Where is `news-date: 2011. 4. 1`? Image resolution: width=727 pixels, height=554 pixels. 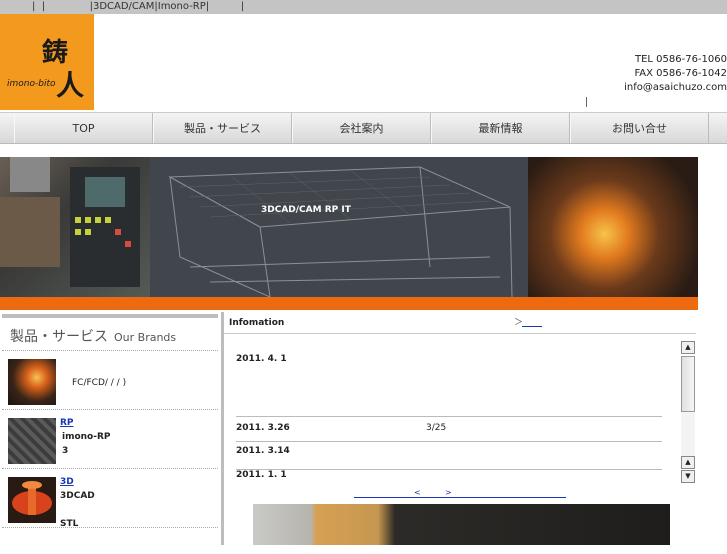 news-date: 2011. 4. 1 is located at coordinates (261, 359).